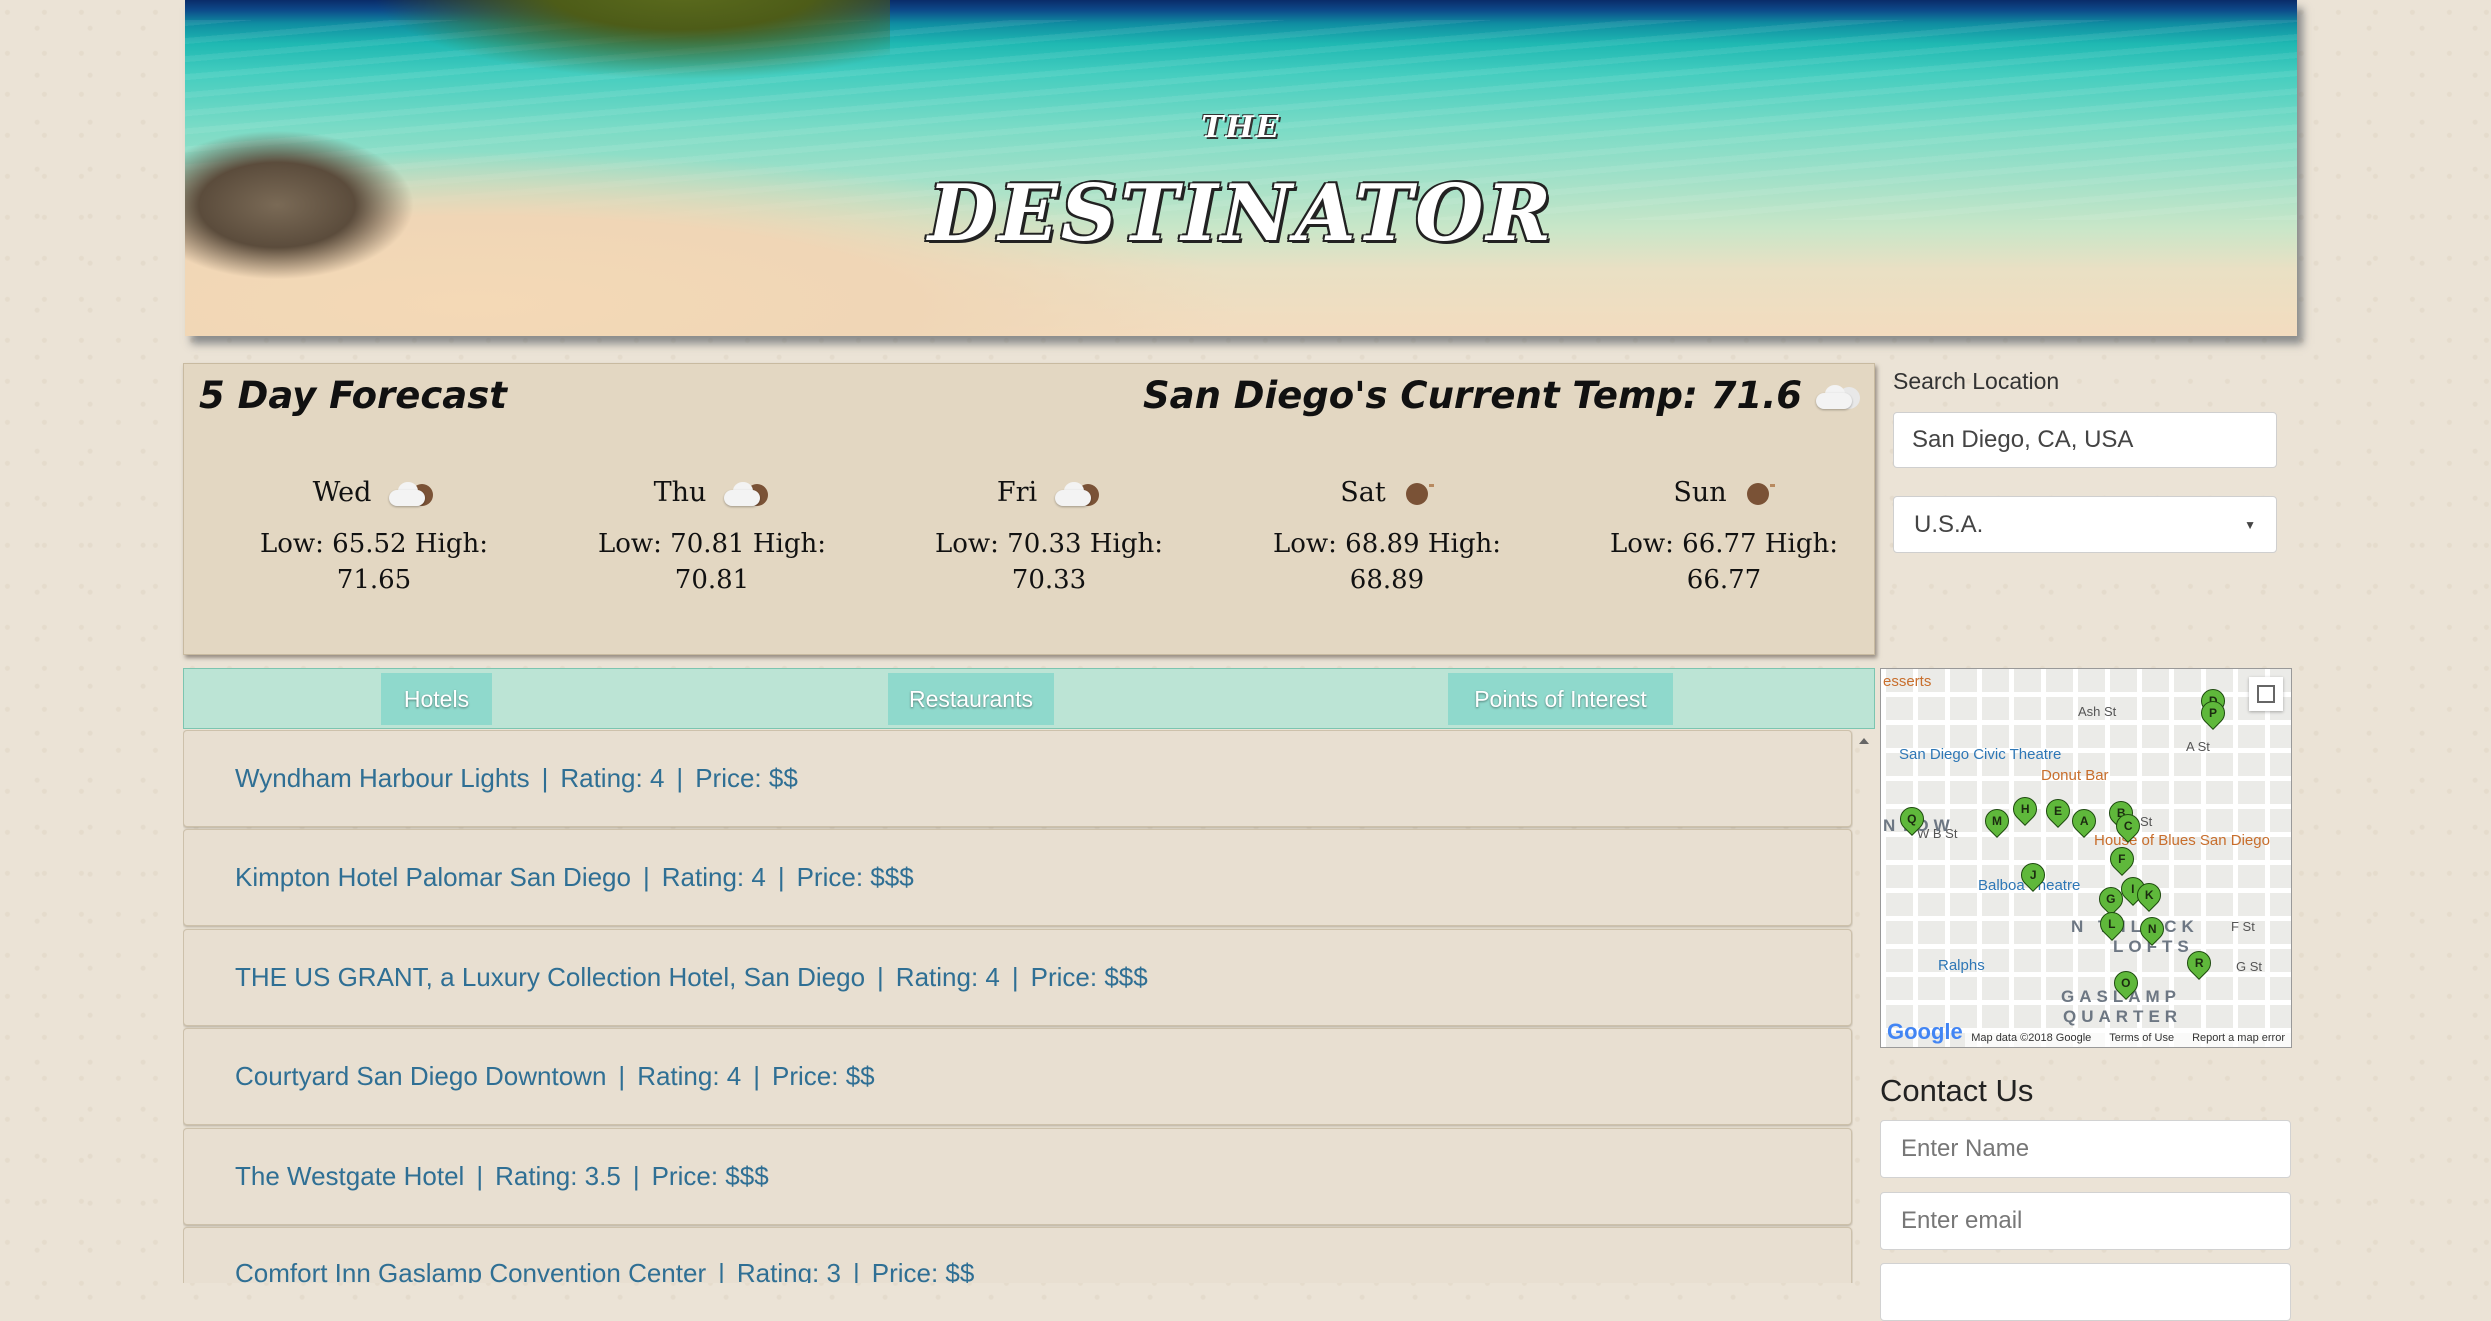  What do you see at coordinates (2141, 1038) in the screenshot?
I see `terms-link: Terms of Use` at bounding box center [2141, 1038].